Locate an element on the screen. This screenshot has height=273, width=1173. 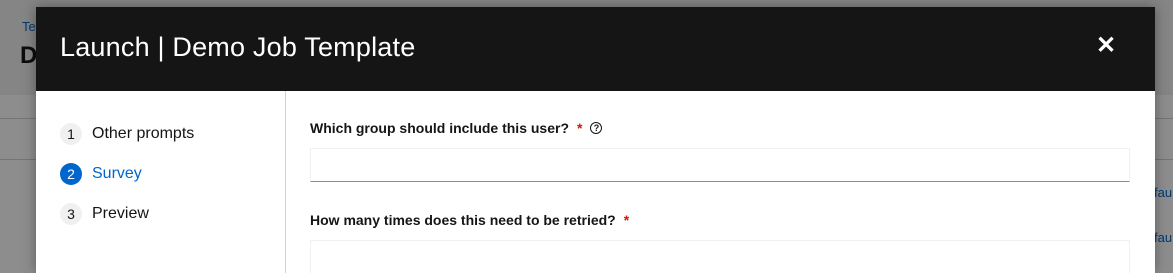
wizard-step-survey: 2 Survey is located at coordinates (101, 174).